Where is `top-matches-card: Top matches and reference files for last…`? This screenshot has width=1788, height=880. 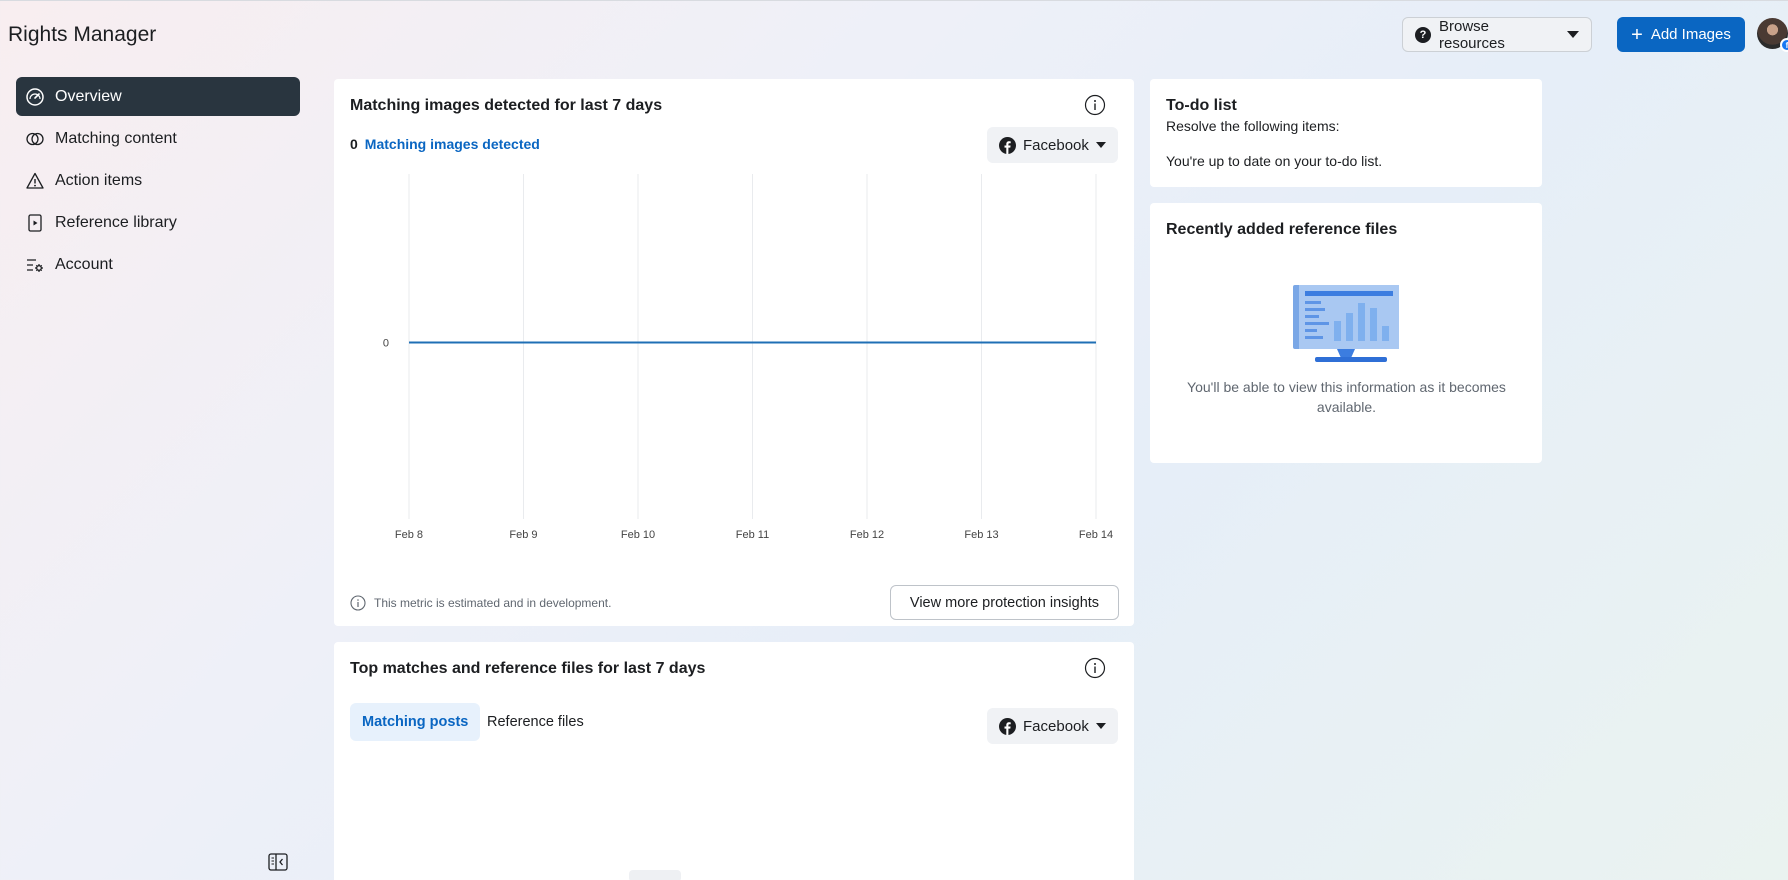
top-matches-card: Top matches and reference files for last… is located at coordinates (734, 761).